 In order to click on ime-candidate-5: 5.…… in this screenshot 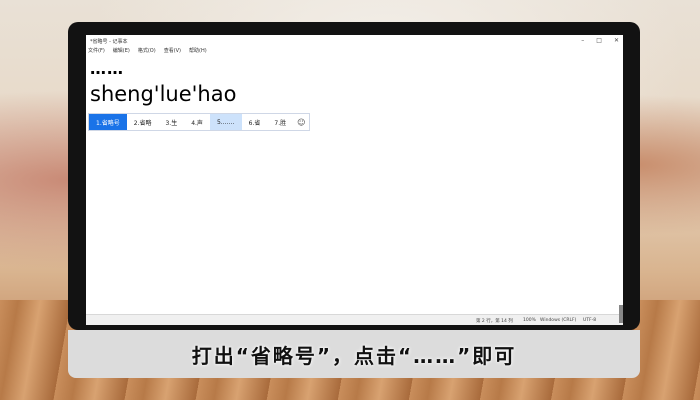, I will do `click(225, 122)`.